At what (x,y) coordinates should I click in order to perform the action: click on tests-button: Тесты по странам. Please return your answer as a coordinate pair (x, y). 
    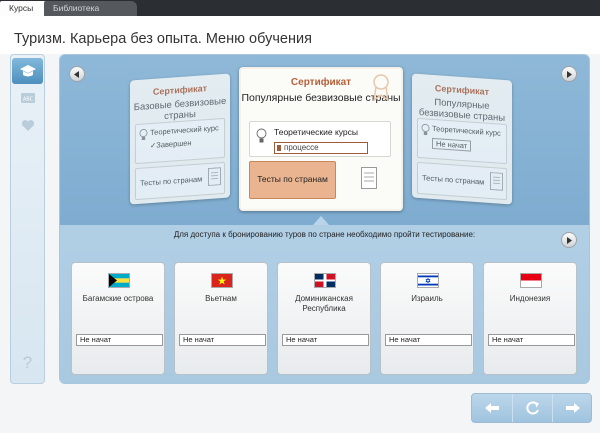
    Looking at the image, I should click on (292, 180).